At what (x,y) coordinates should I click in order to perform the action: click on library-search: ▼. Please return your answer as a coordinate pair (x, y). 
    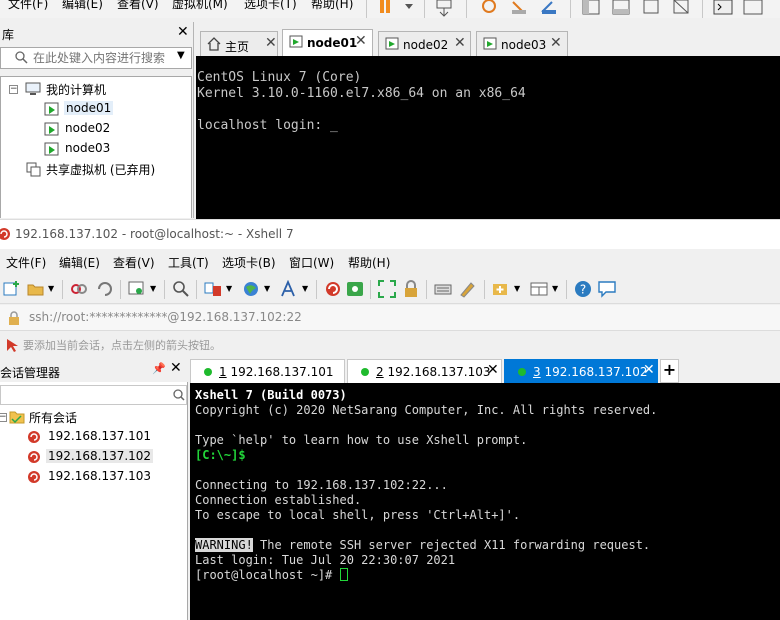
    Looking at the image, I should click on (96, 58).